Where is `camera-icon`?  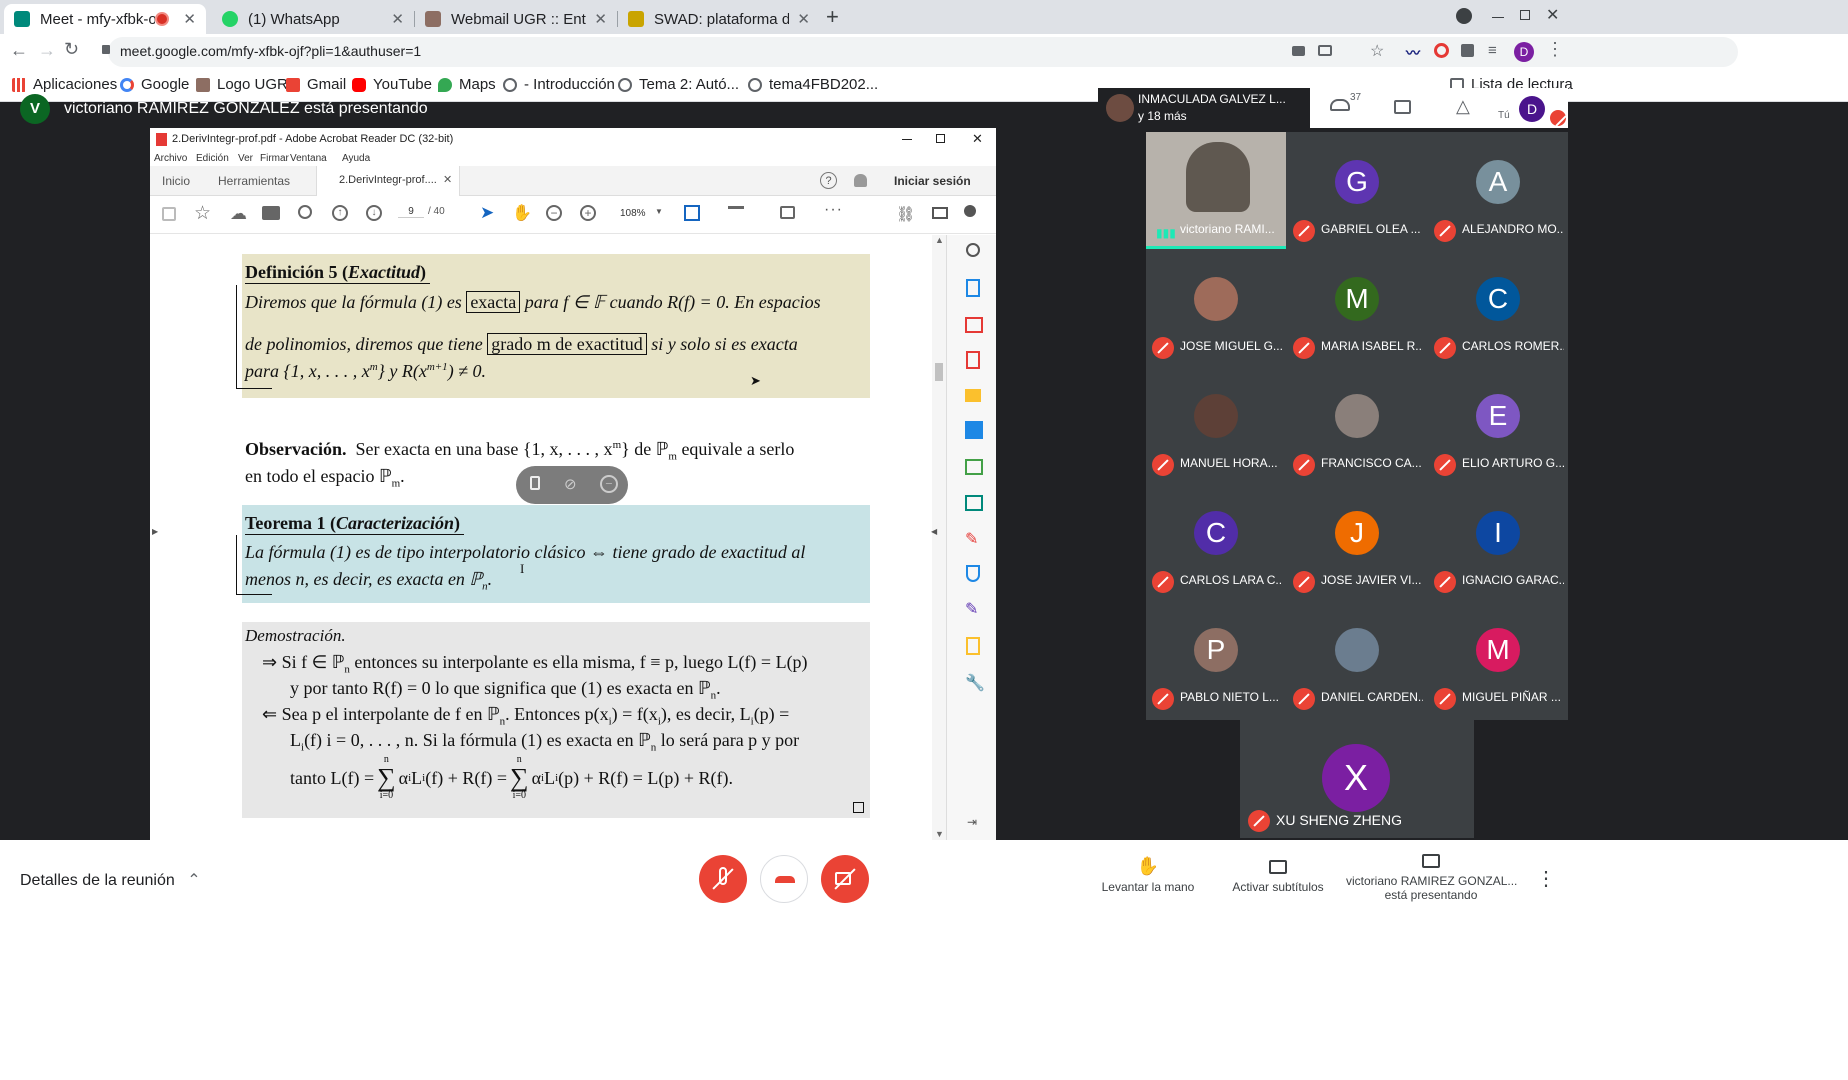
camera-icon is located at coordinates (1298, 51).